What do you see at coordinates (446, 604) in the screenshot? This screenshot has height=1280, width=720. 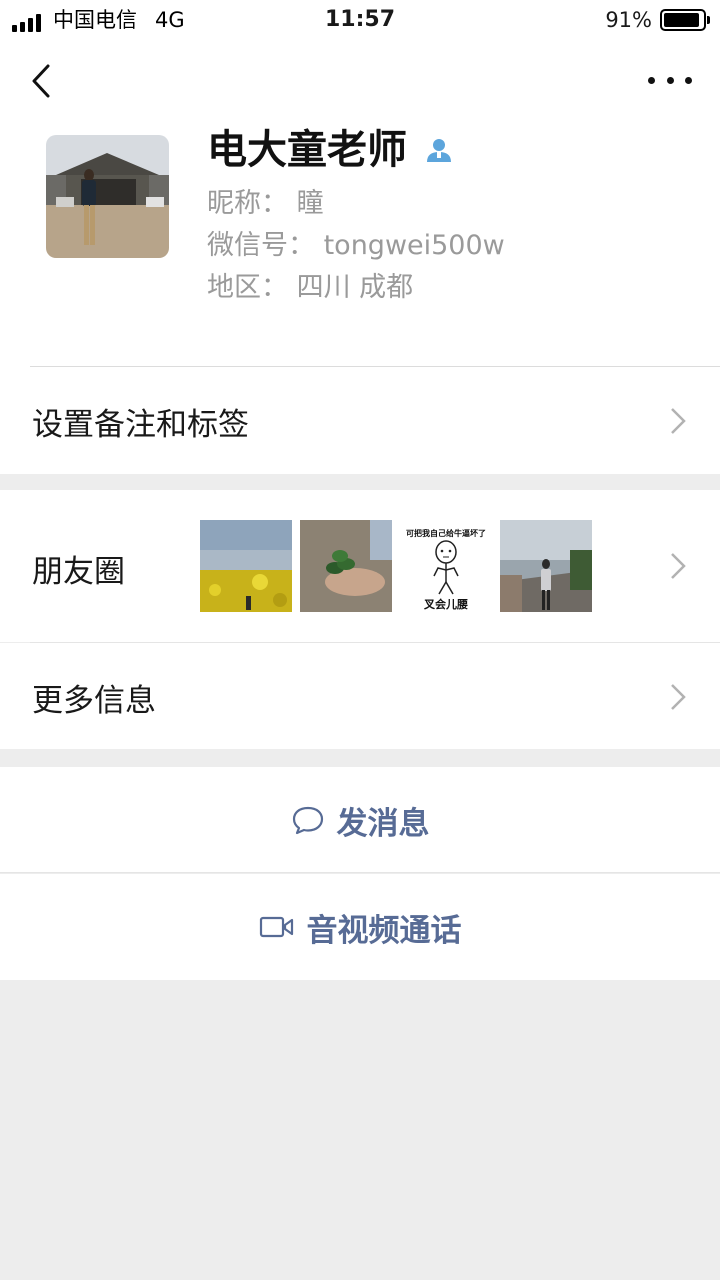 I see `meme-bottom-text: 叉会儿腰` at bounding box center [446, 604].